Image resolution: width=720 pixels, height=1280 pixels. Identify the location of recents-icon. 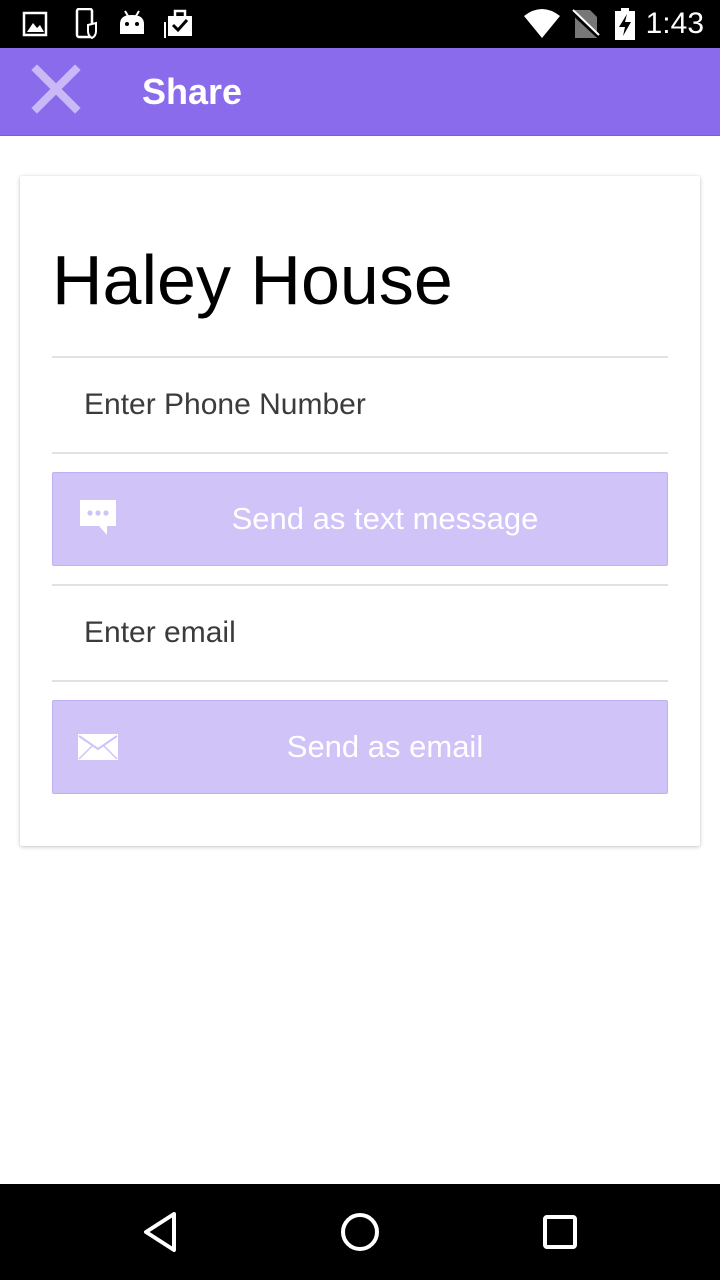
(560, 1237).